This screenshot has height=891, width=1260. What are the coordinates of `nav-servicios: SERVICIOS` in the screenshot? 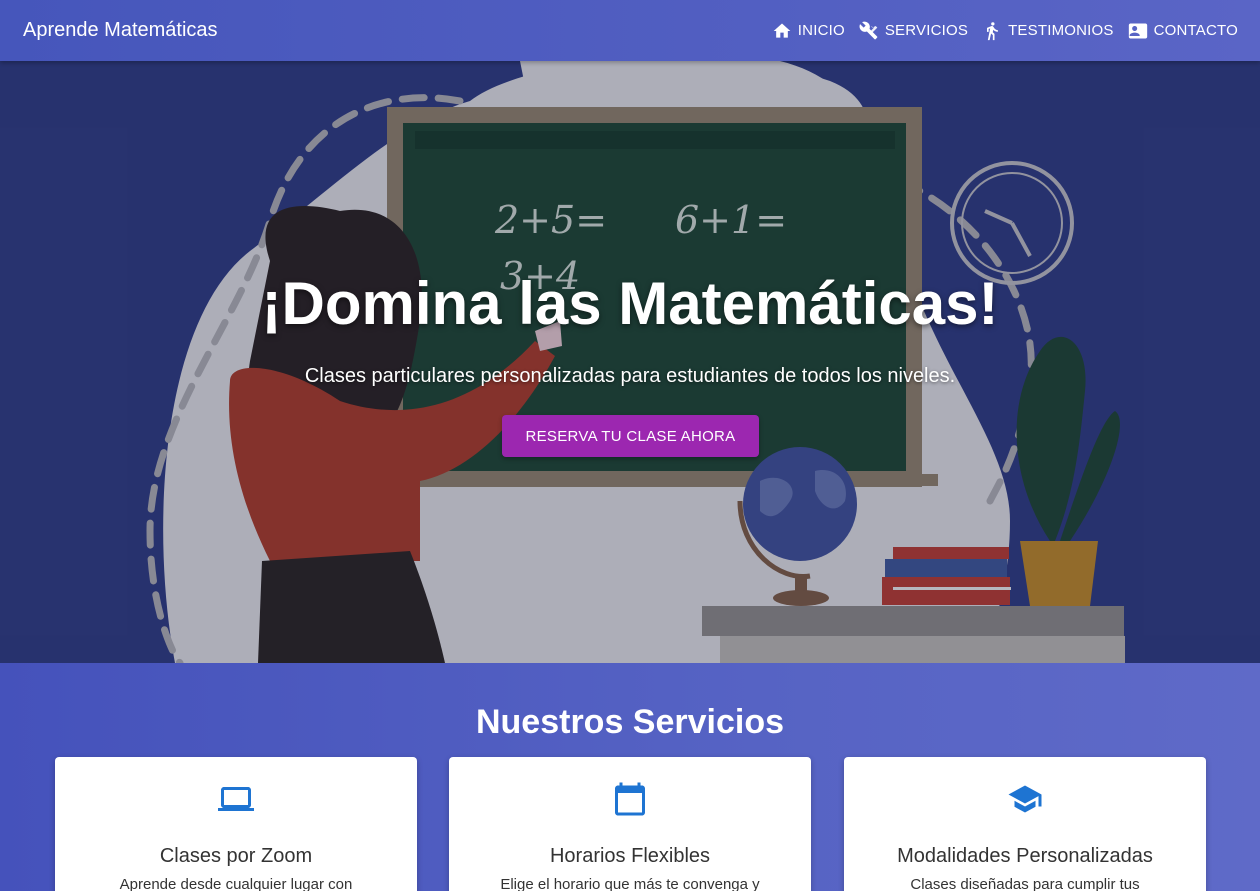 It's located at (913, 31).